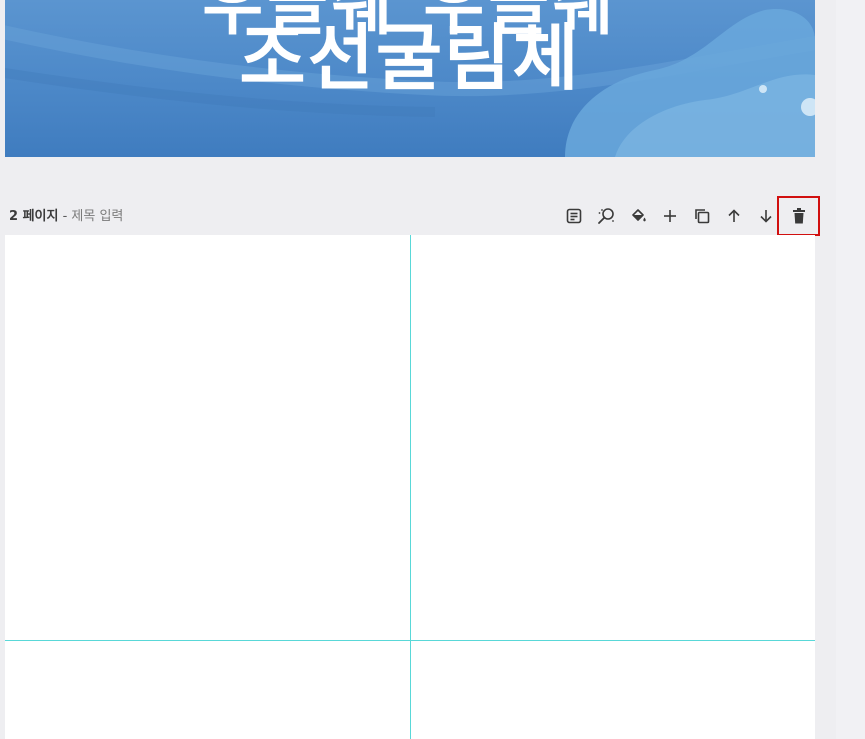  I want to click on trash-icon, so click(798, 216).